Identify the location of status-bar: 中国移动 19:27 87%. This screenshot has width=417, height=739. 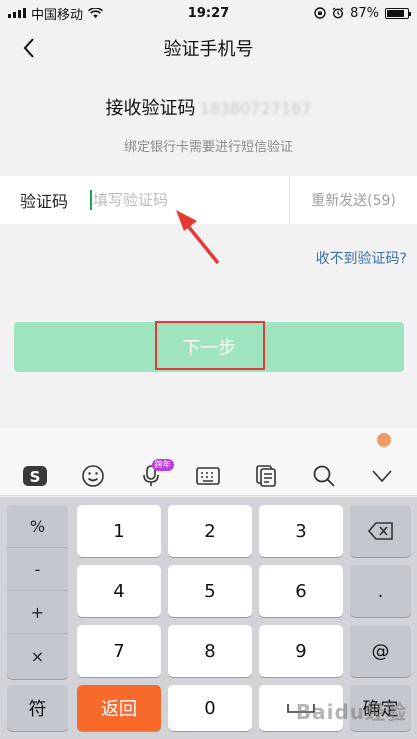
(208, 13).